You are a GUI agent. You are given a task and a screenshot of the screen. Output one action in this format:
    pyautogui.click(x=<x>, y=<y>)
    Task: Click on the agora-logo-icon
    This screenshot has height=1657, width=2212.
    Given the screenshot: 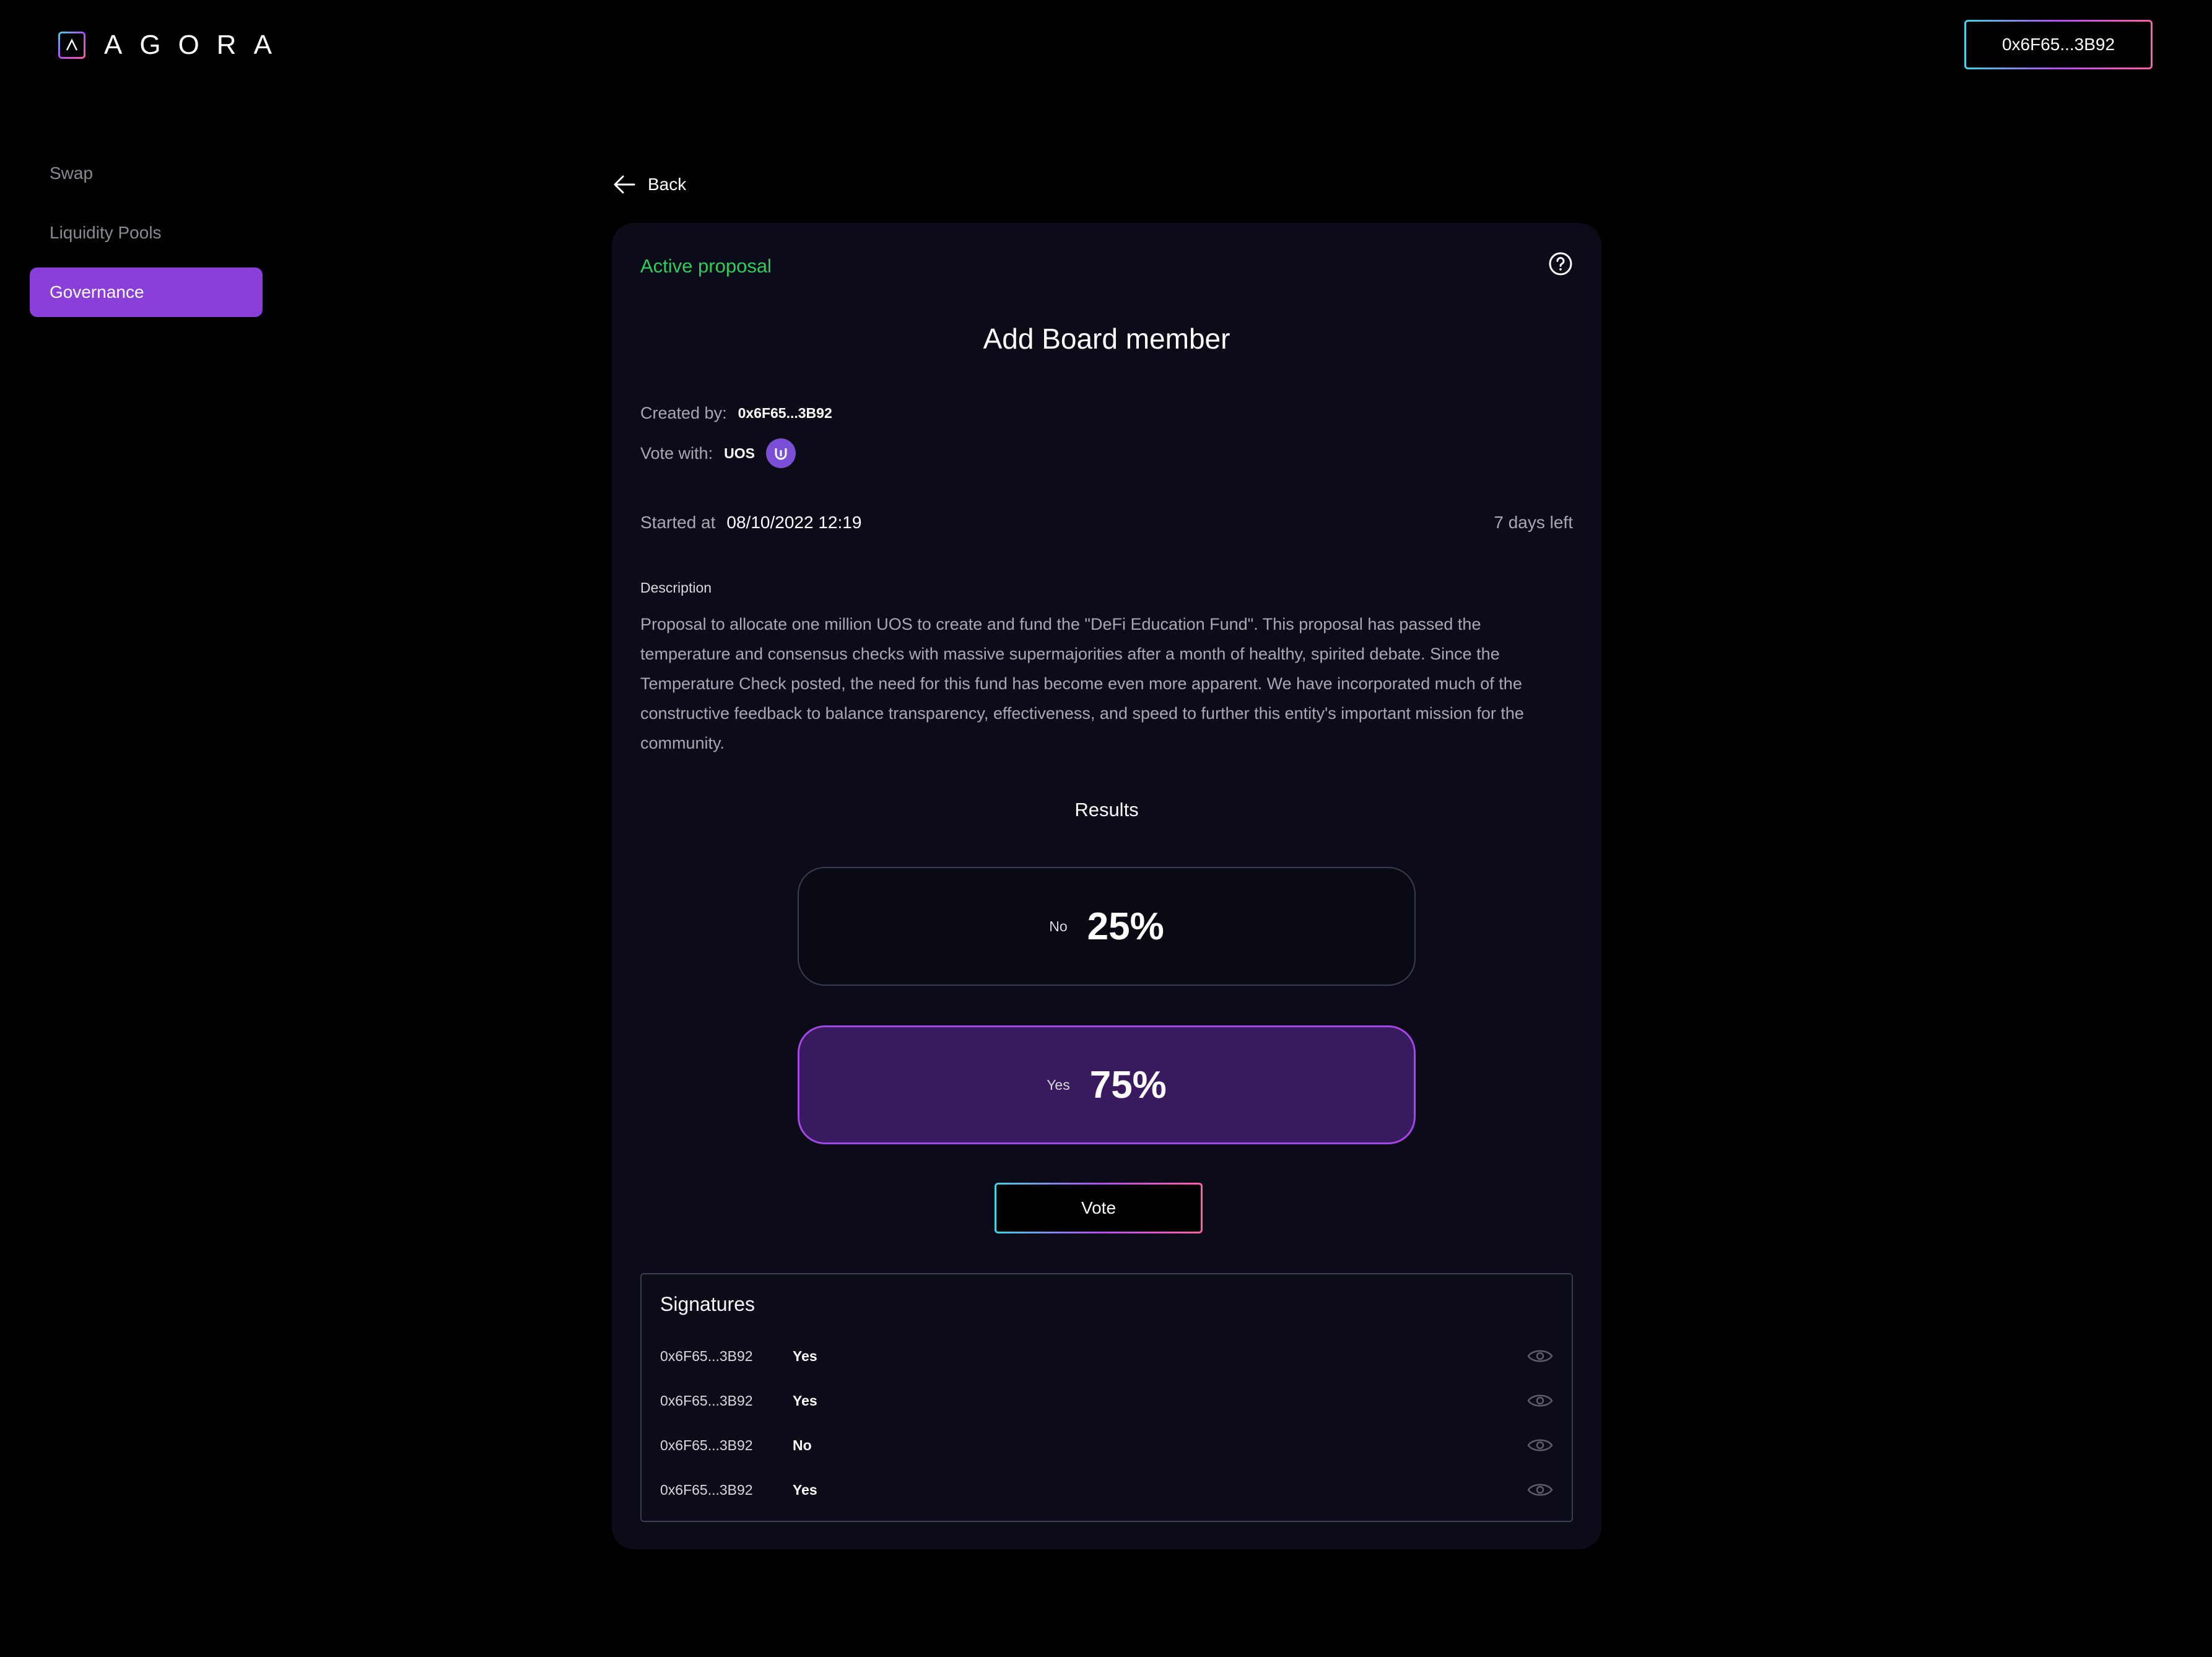 What is the action you would take?
    pyautogui.click(x=71, y=46)
    